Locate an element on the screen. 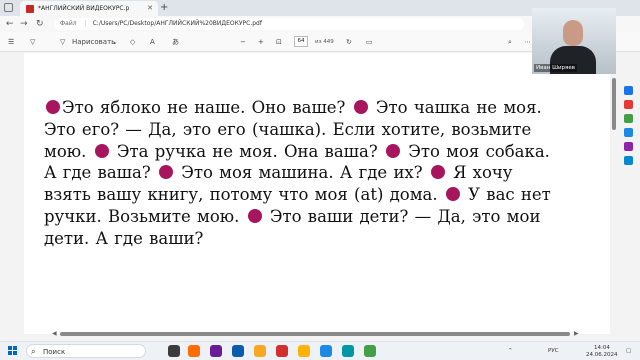  page-view-icon: ▭ is located at coordinates (369, 42).